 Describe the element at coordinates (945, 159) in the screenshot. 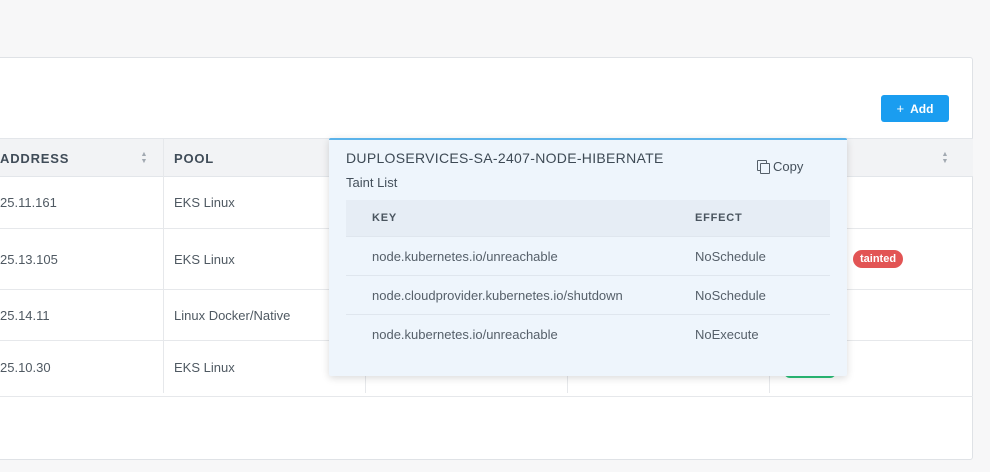

I see `sort-status-icon: ▲ ▼` at that location.